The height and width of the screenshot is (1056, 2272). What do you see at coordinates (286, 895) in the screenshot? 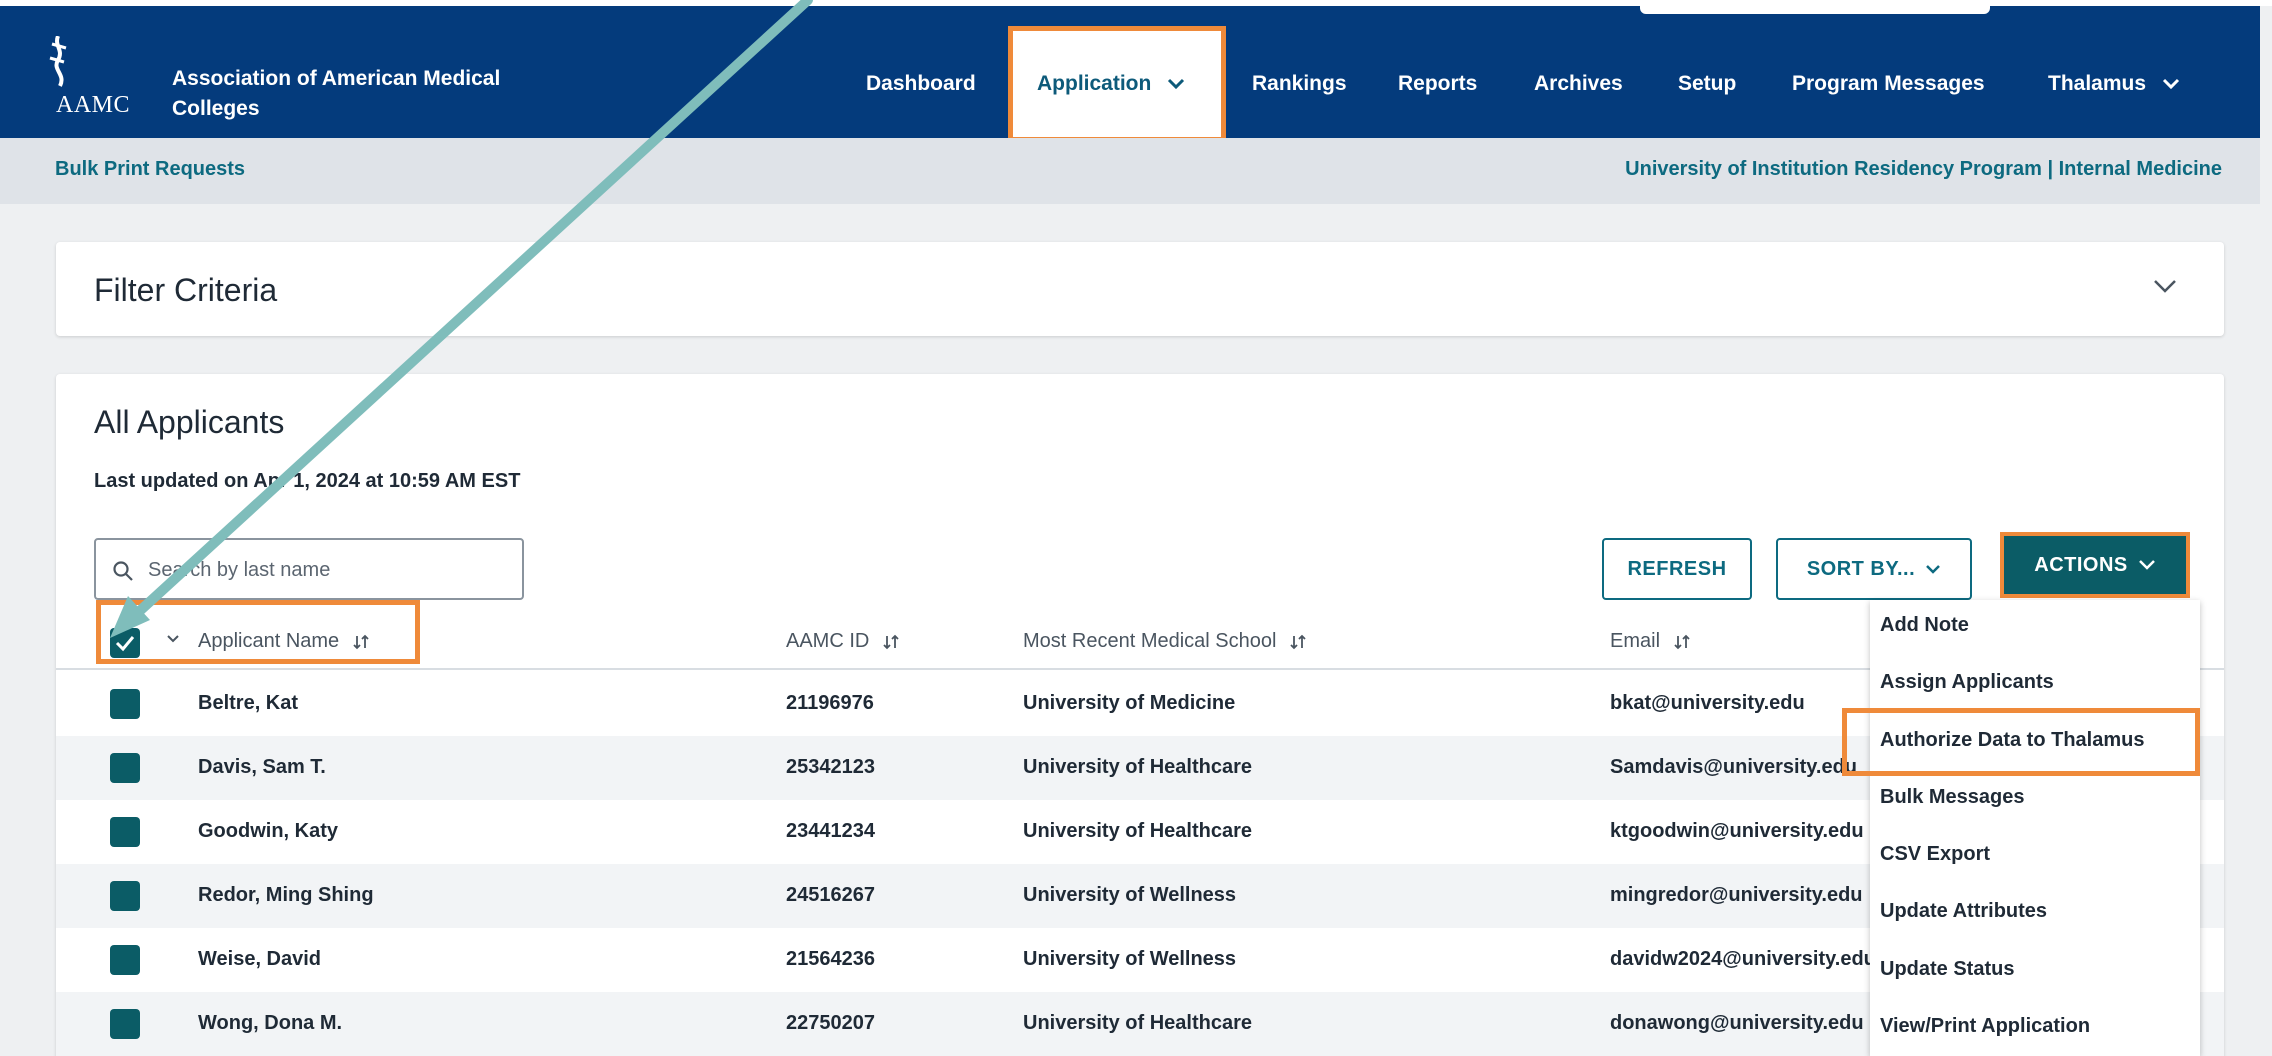
I see `cell-applicant-name: Redor, Ming Shing` at bounding box center [286, 895].